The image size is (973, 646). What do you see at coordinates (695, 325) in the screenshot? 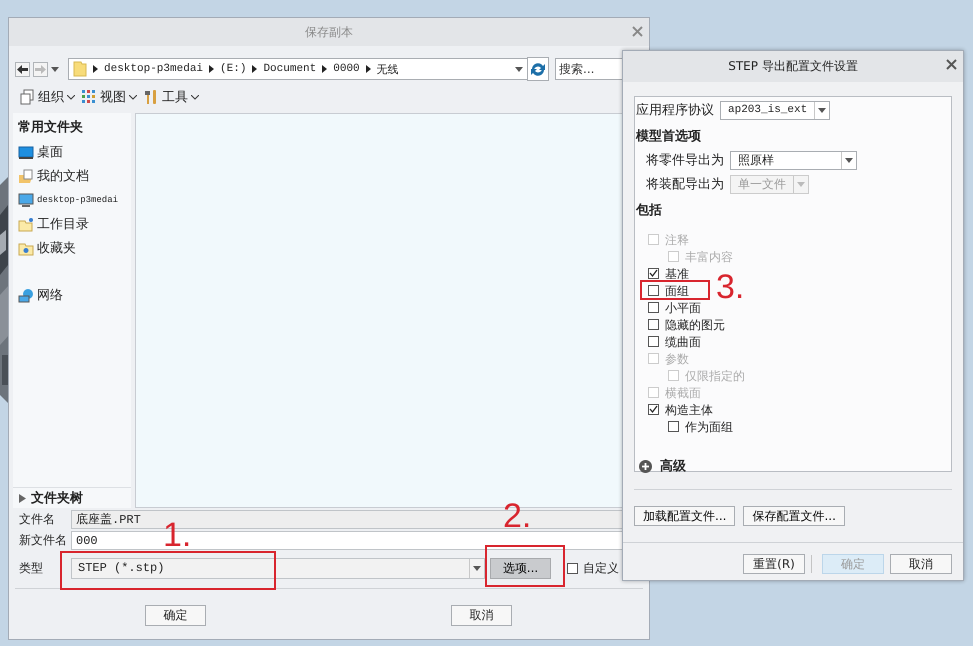
I see `checkbox-label: 隐藏的图元` at bounding box center [695, 325].